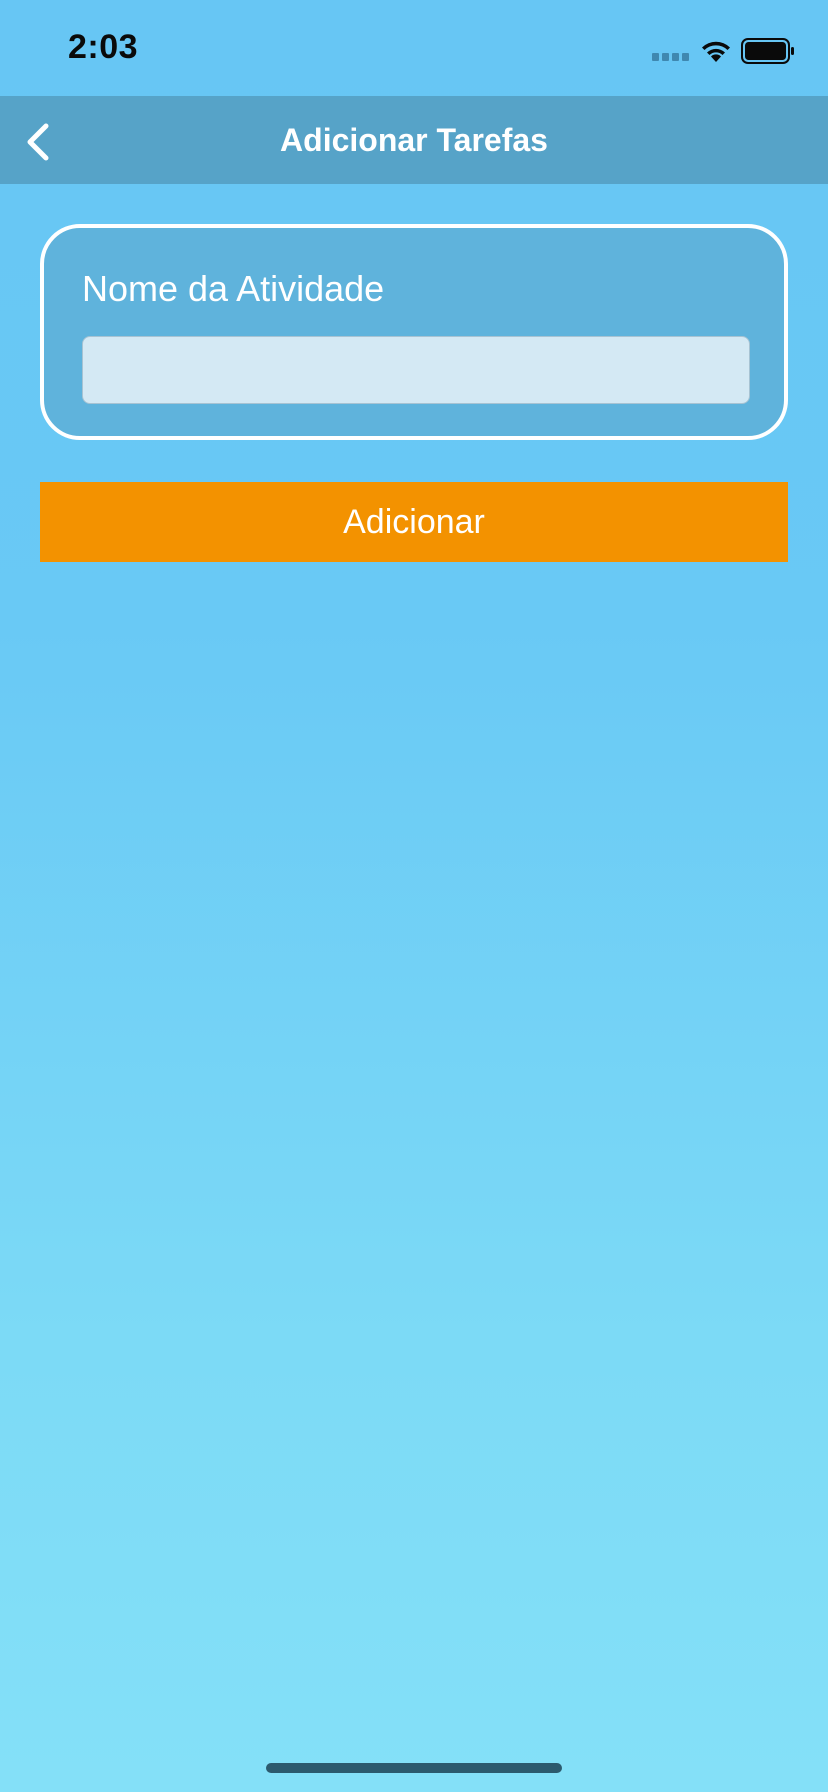  Describe the element at coordinates (671, 57) in the screenshot. I see `cellular-signal-icon` at that location.